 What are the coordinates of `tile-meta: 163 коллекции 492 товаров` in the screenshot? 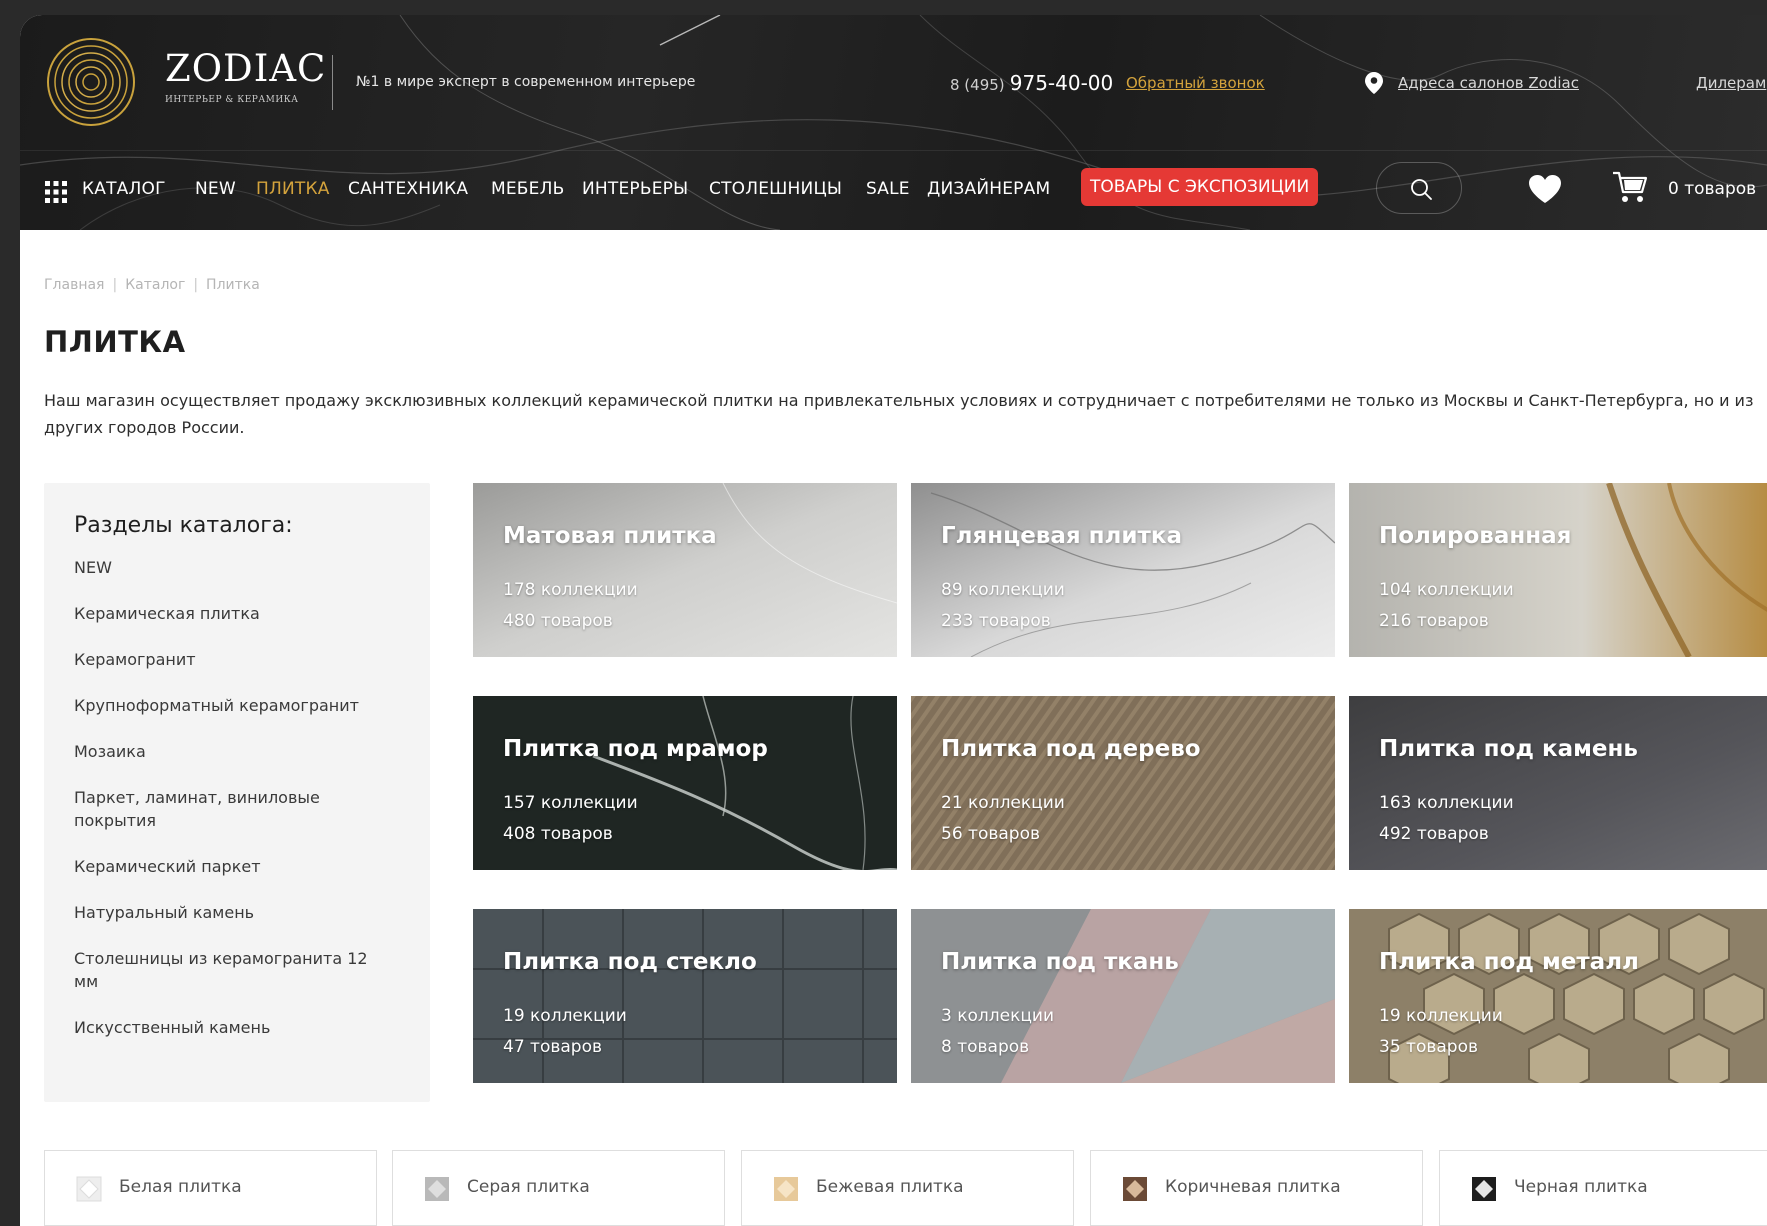 It's located at (1446, 819).